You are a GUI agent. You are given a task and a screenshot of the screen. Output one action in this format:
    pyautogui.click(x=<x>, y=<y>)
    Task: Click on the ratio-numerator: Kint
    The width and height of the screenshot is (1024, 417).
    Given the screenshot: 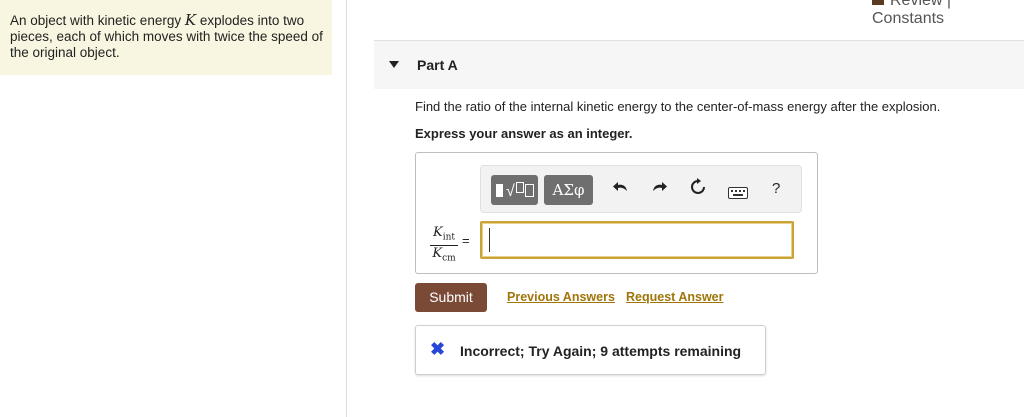 What is the action you would take?
    pyautogui.click(x=444, y=235)
    